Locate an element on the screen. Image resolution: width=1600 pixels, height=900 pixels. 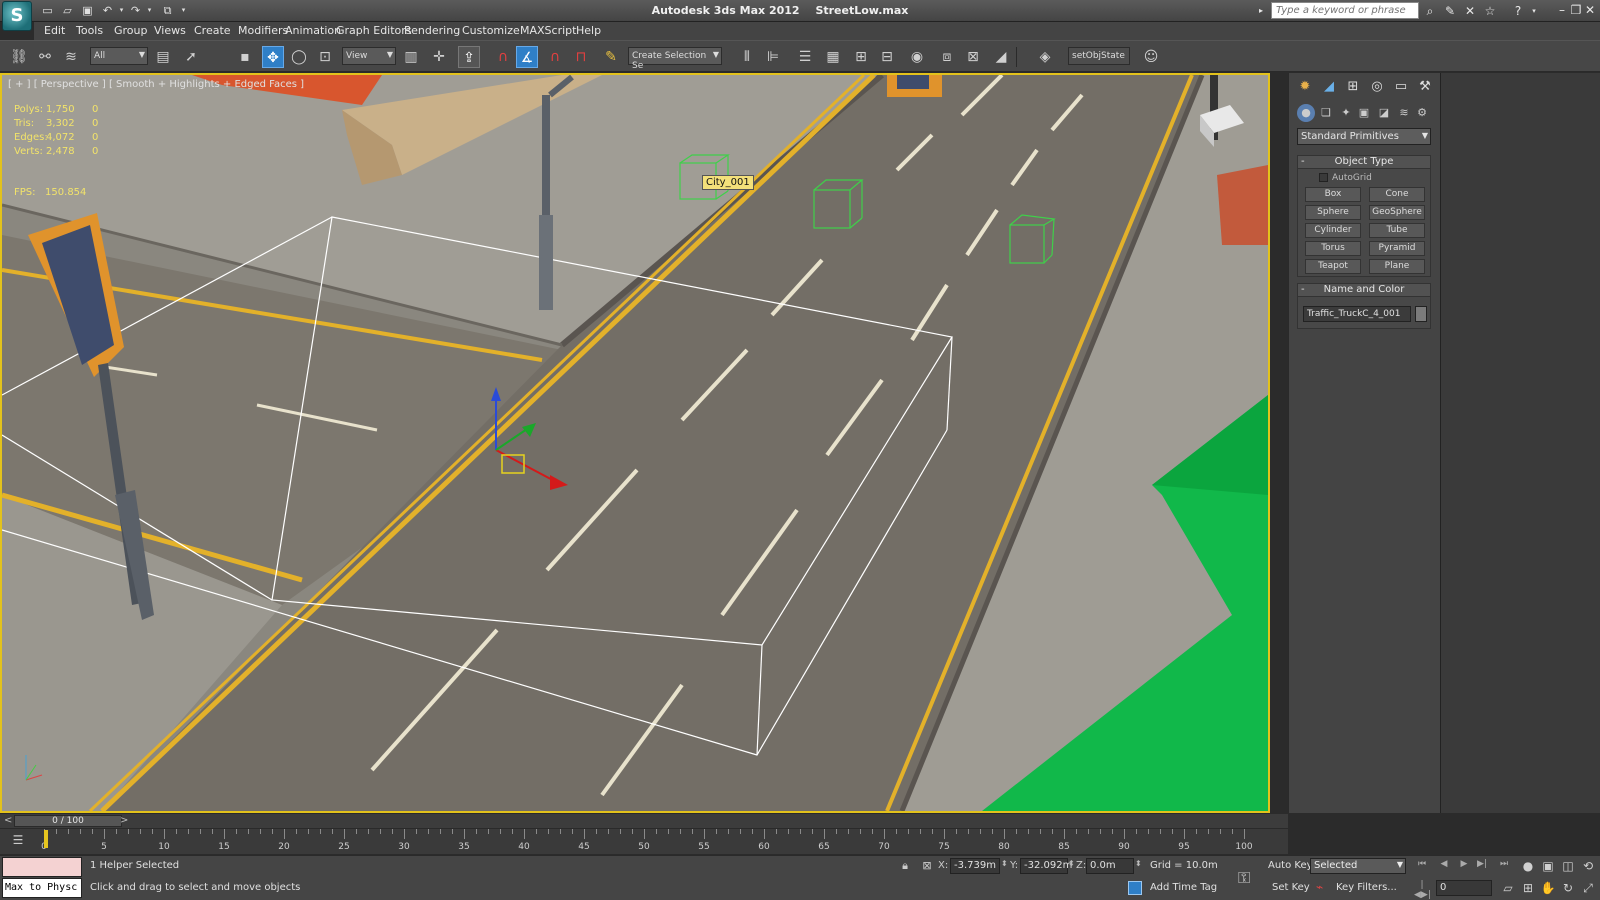
go-to-end-icon: ⏭ is located at coordinates (1504, 866).